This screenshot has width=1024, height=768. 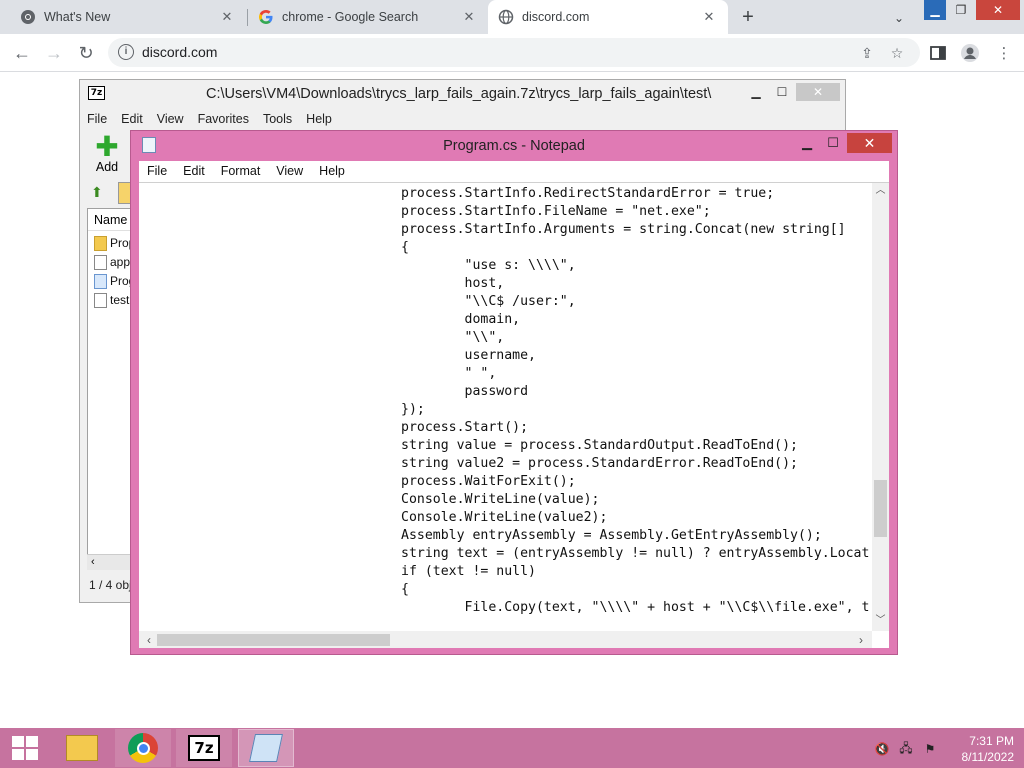 I want to click on file-explorer-icon, so click(x=82, y=748).